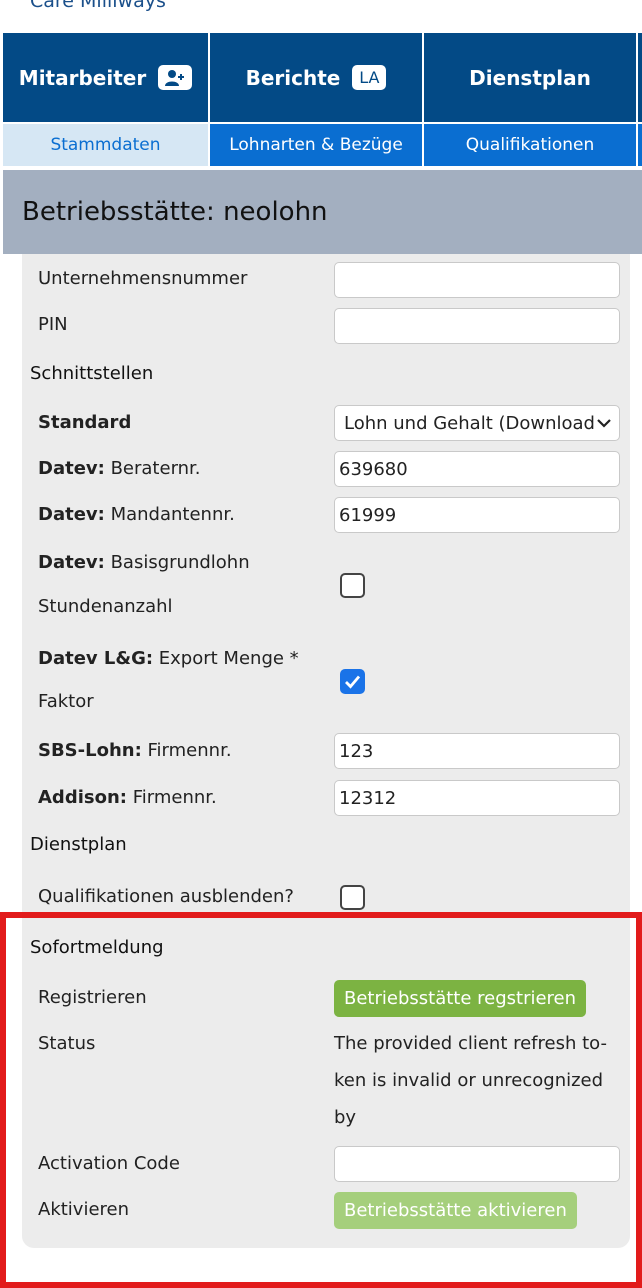  I want to click on beraternr-input: 639680, so click(477, 469).